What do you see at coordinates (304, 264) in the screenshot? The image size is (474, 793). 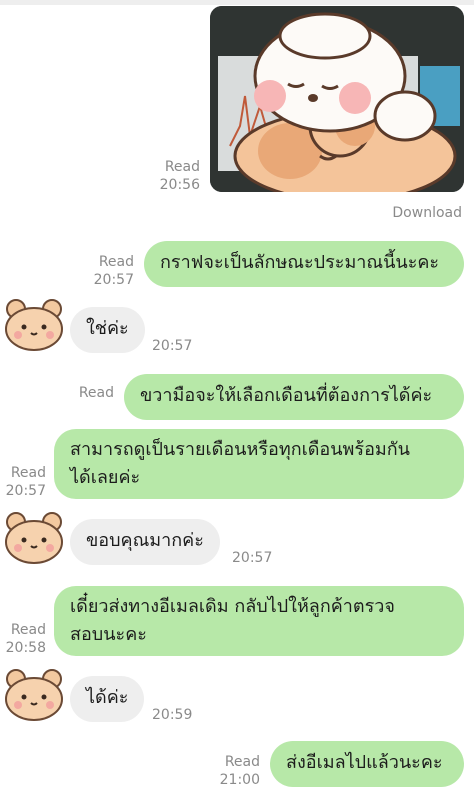 I see `outgoing-message: กราฟจะเป็นลักษณะประมาณนี้นะคะ` at bounding box center [304, 264].